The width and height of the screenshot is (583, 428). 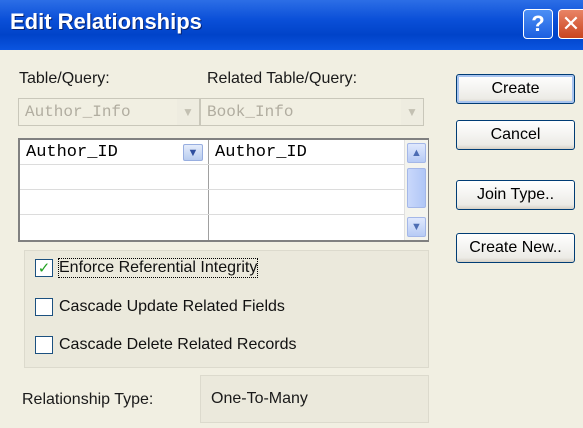 What do you see at coordinates (88, 399) in the screenshot?
I see `relationship-type-label: Relationship Type:` at bounding box center [88, 399].